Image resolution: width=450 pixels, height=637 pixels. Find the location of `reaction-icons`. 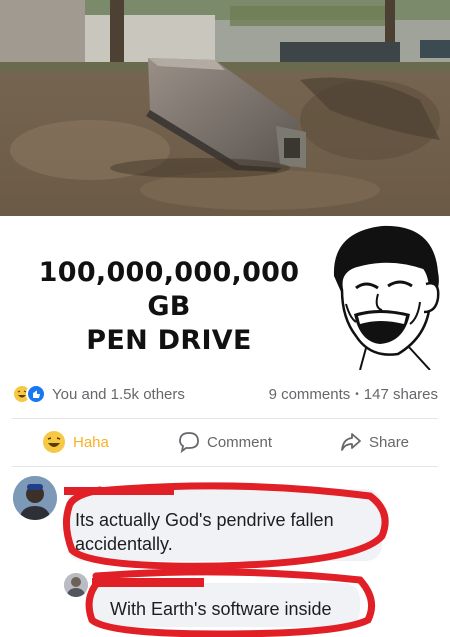

reaction-icons is located at coordinates (29, 394).